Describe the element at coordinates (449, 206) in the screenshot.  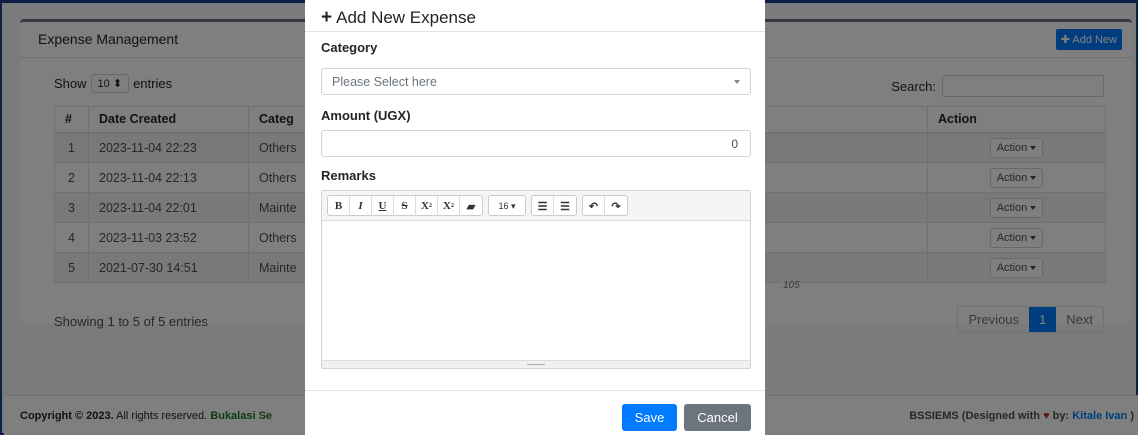
I see `subscript-button: X2` at that location.